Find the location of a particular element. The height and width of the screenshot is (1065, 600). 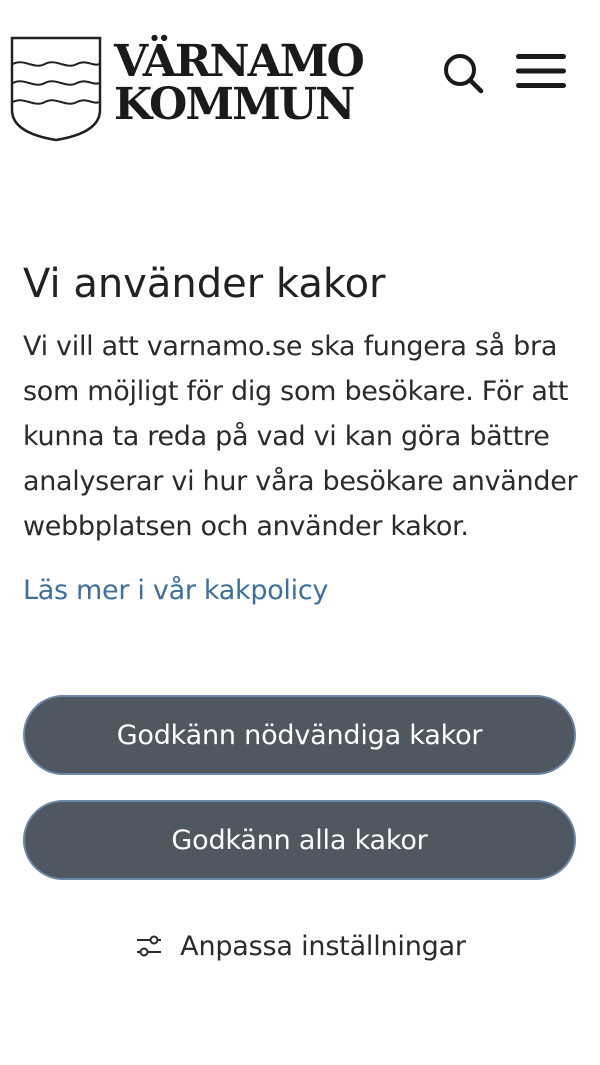

menu-button is located at coordinates (541, 71).